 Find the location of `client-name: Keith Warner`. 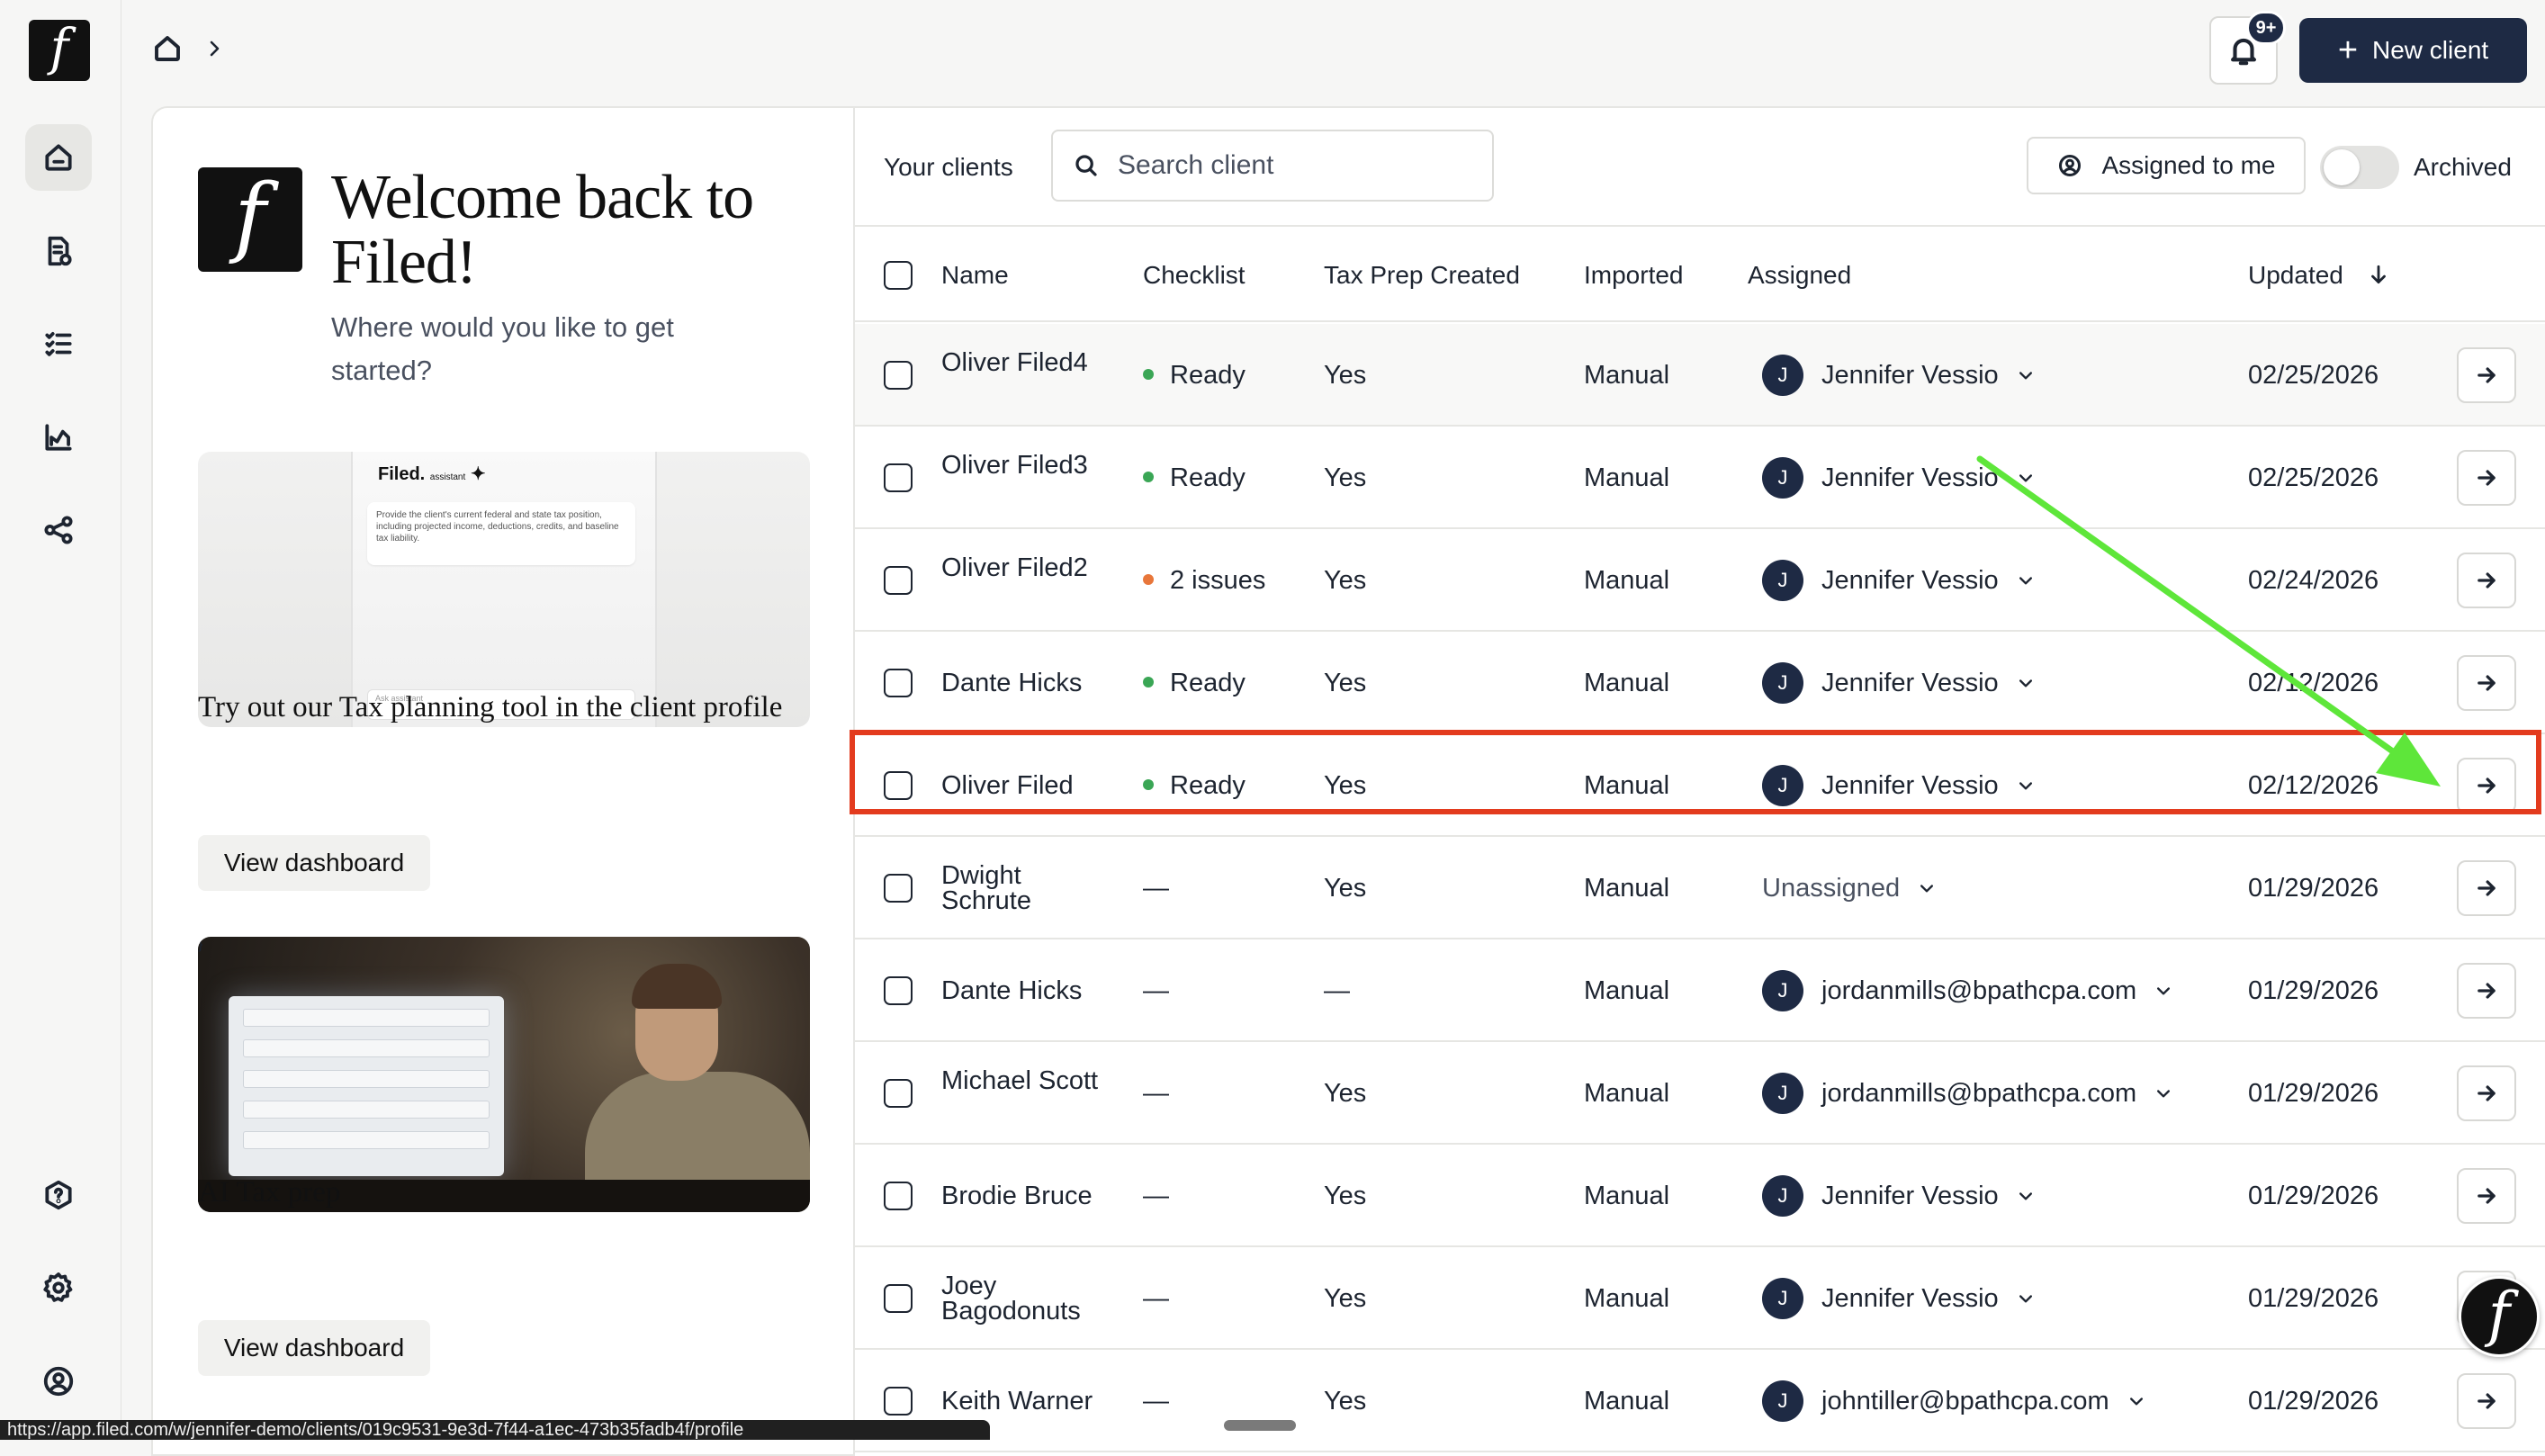

client-name: Keith Warner is located at coordinates (1022, 1402).